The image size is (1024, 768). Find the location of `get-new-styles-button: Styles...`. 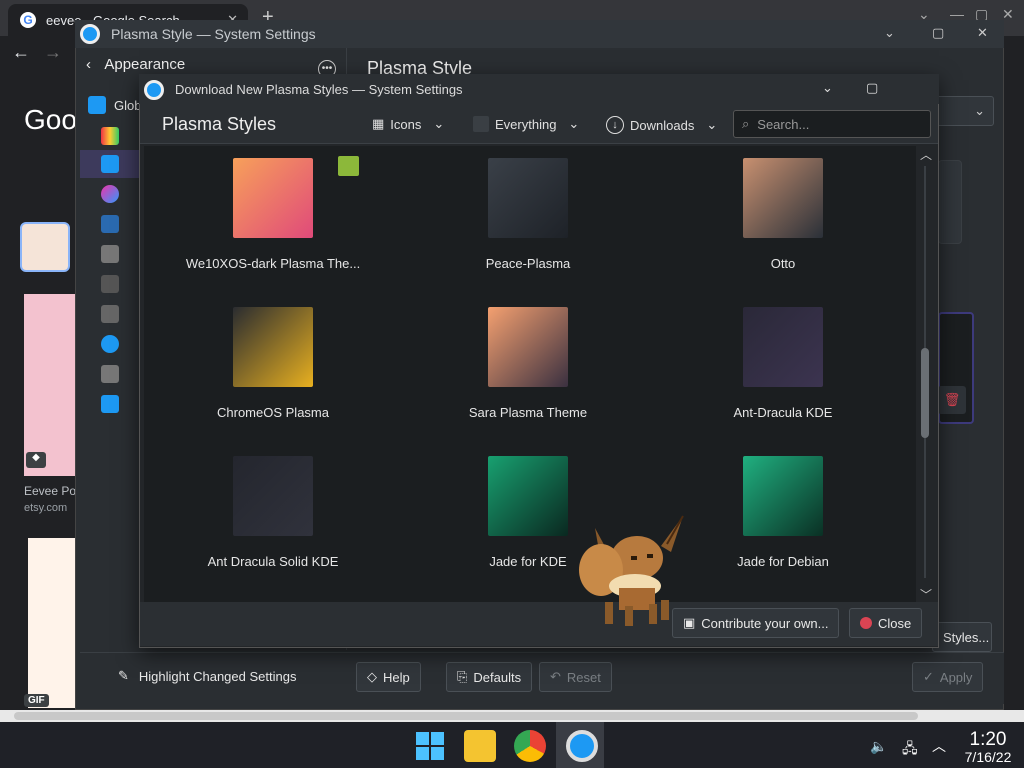

get-new-styles-button: Styles... is located at coordinates (962, 637).